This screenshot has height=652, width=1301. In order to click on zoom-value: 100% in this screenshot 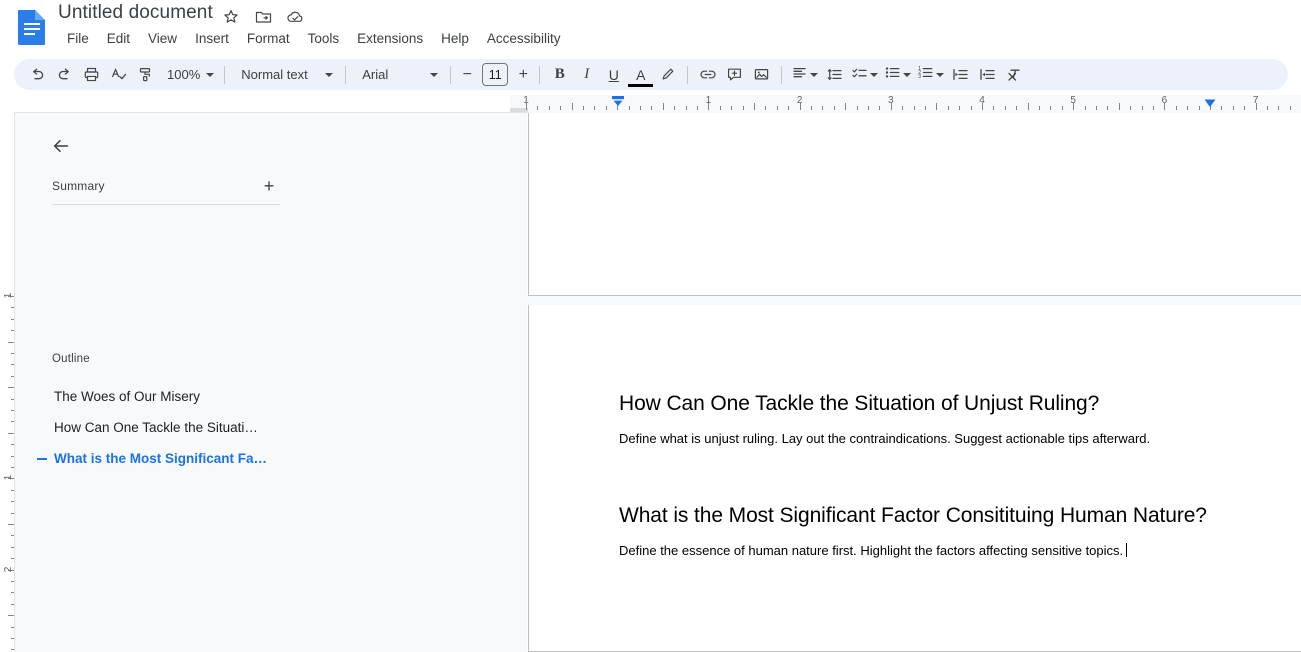, I will do `click(184, 74)`.